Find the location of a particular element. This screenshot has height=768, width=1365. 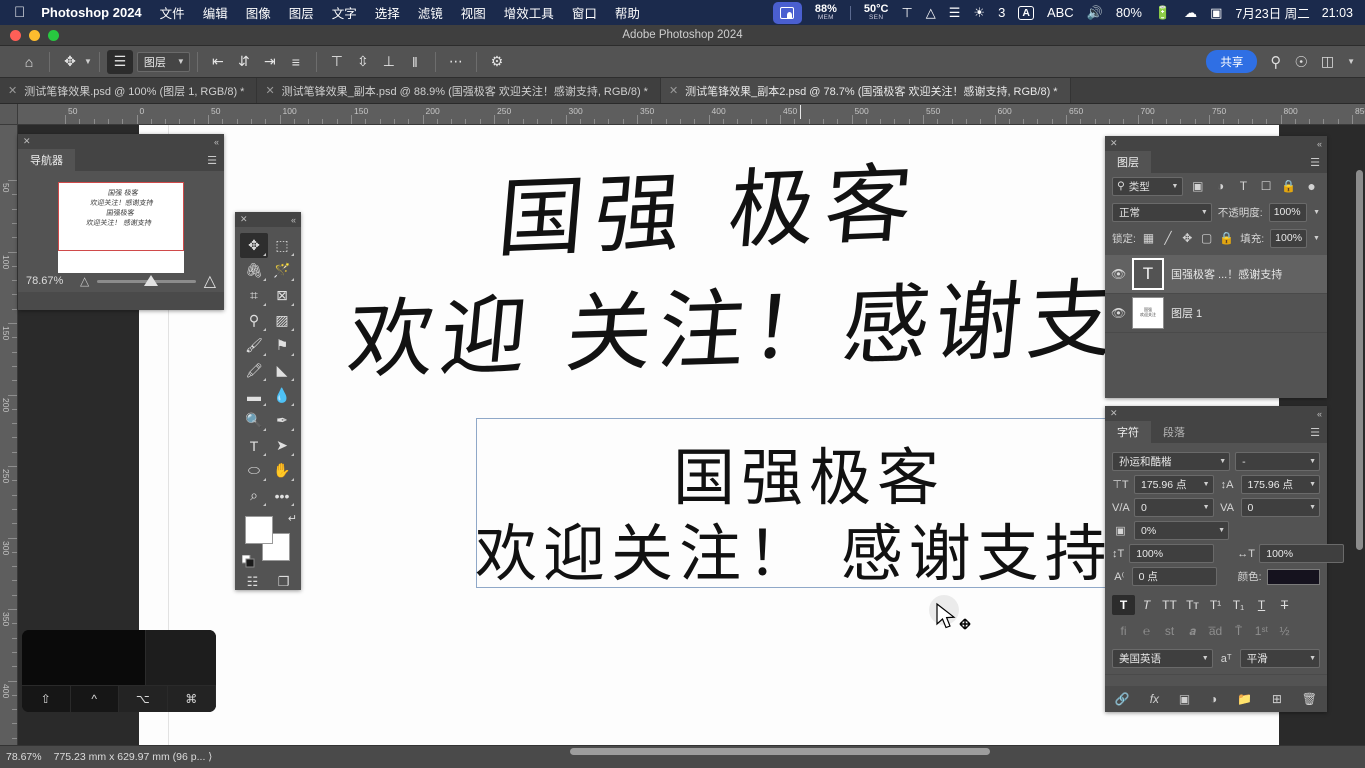

more-options-icon: ⋯ is located at coordinates (456, 62).